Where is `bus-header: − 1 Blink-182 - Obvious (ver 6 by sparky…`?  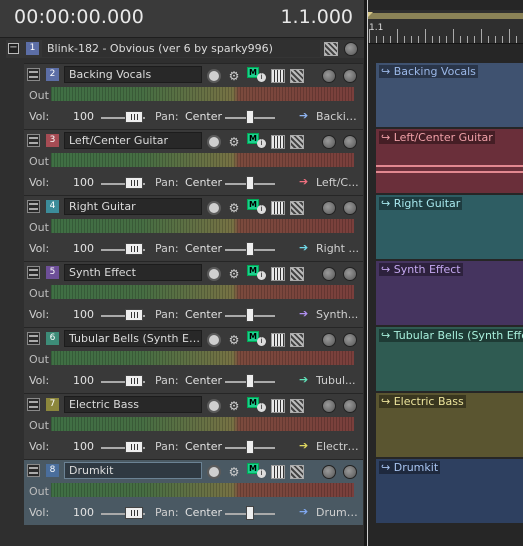
bus-header: − 1 Blink-182 - Obvious (ver 6 by sparky… is located at coordinates (185, 49).